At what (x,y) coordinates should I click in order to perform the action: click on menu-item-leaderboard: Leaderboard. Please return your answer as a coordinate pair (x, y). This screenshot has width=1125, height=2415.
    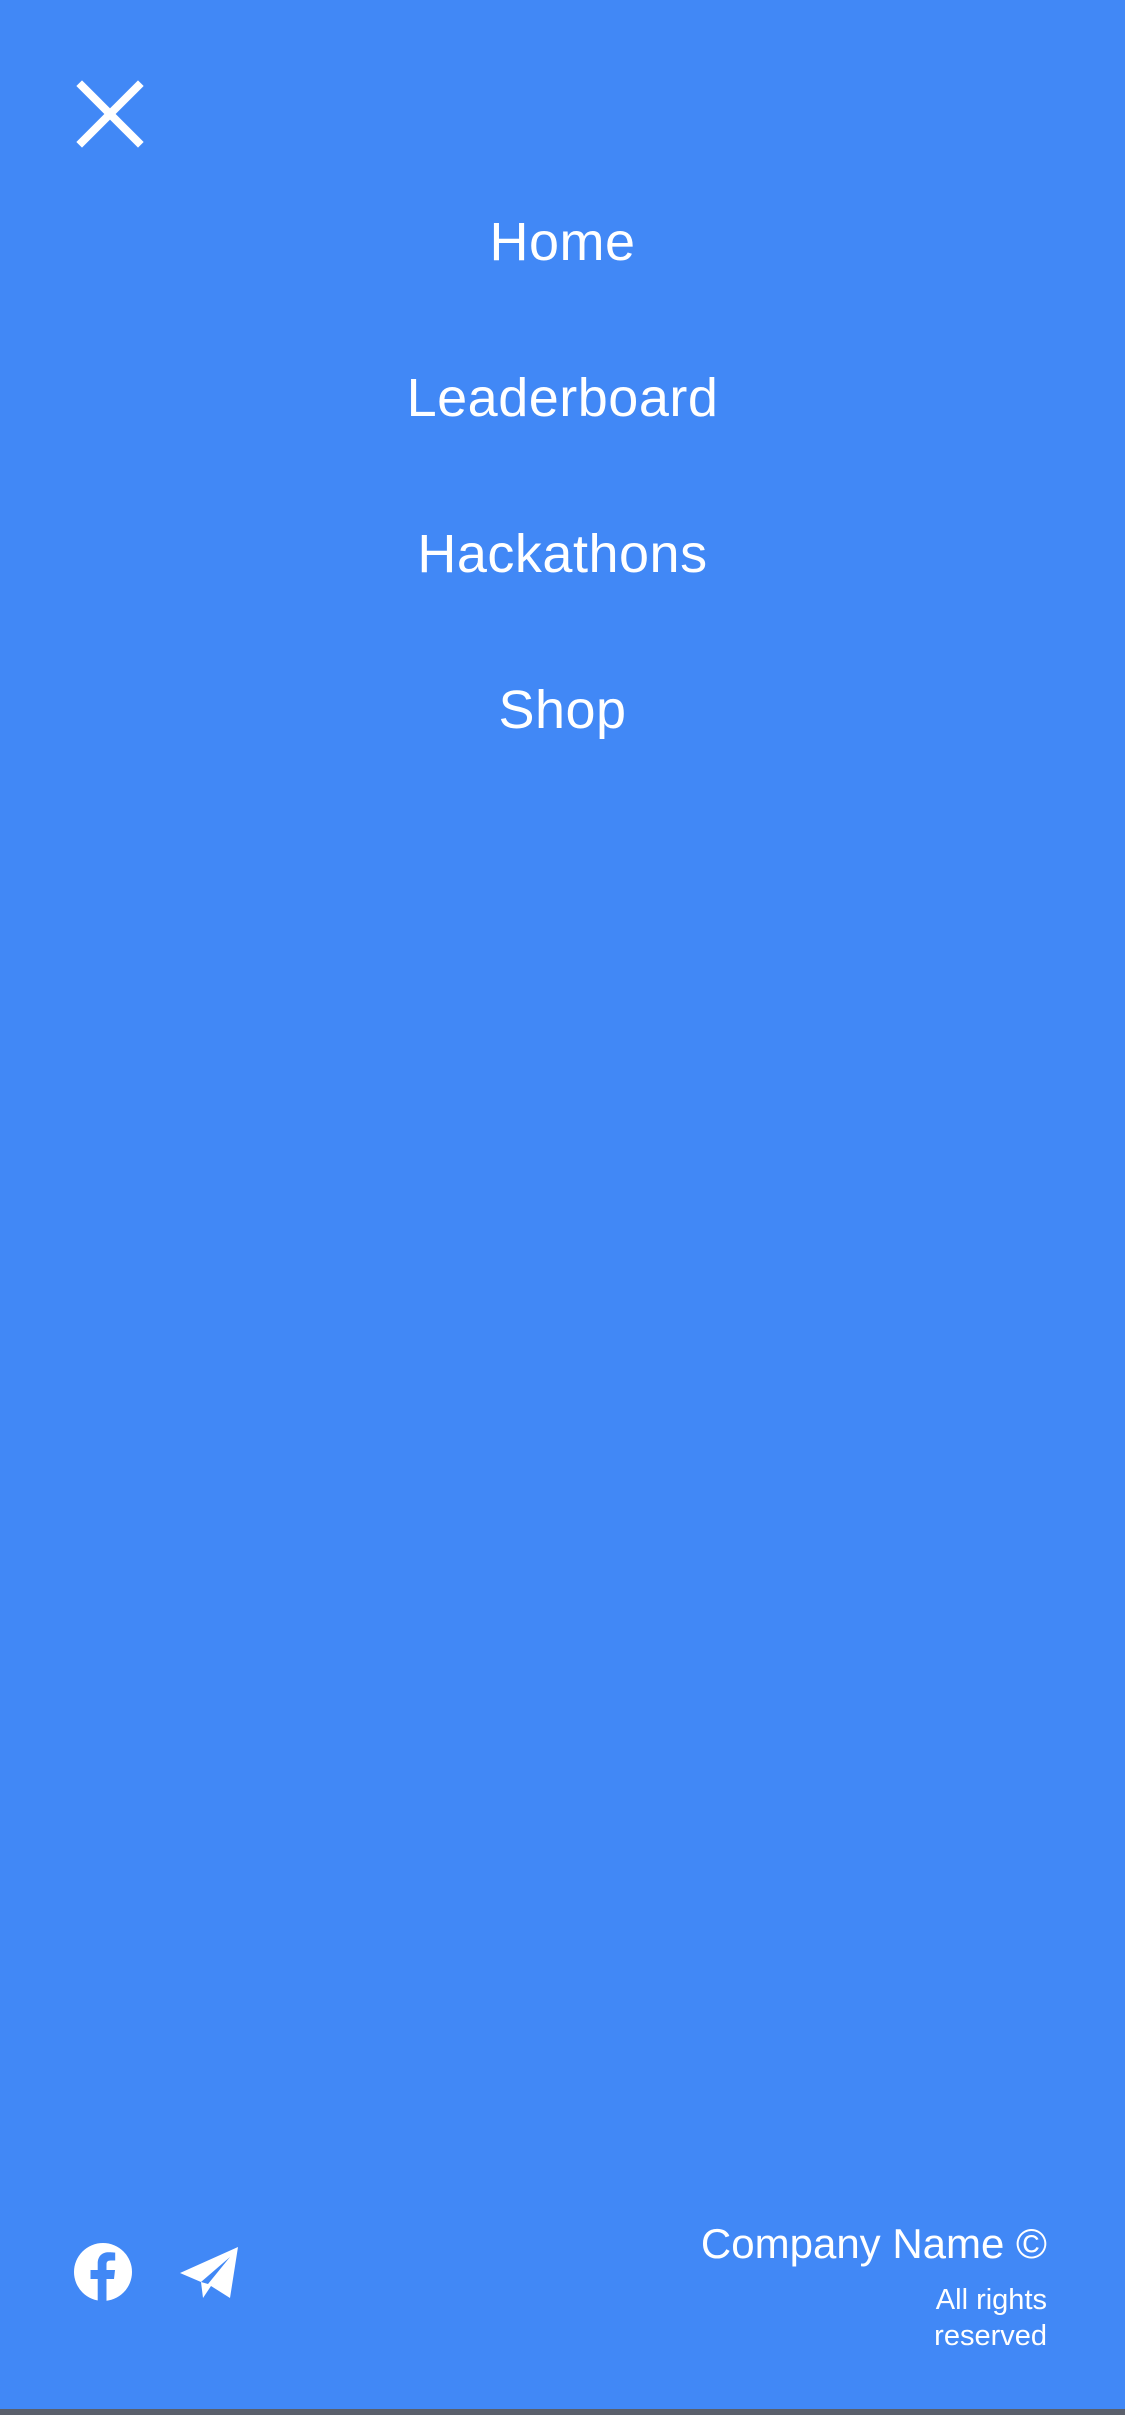
    Looking at the image, I should click on (562, 426).